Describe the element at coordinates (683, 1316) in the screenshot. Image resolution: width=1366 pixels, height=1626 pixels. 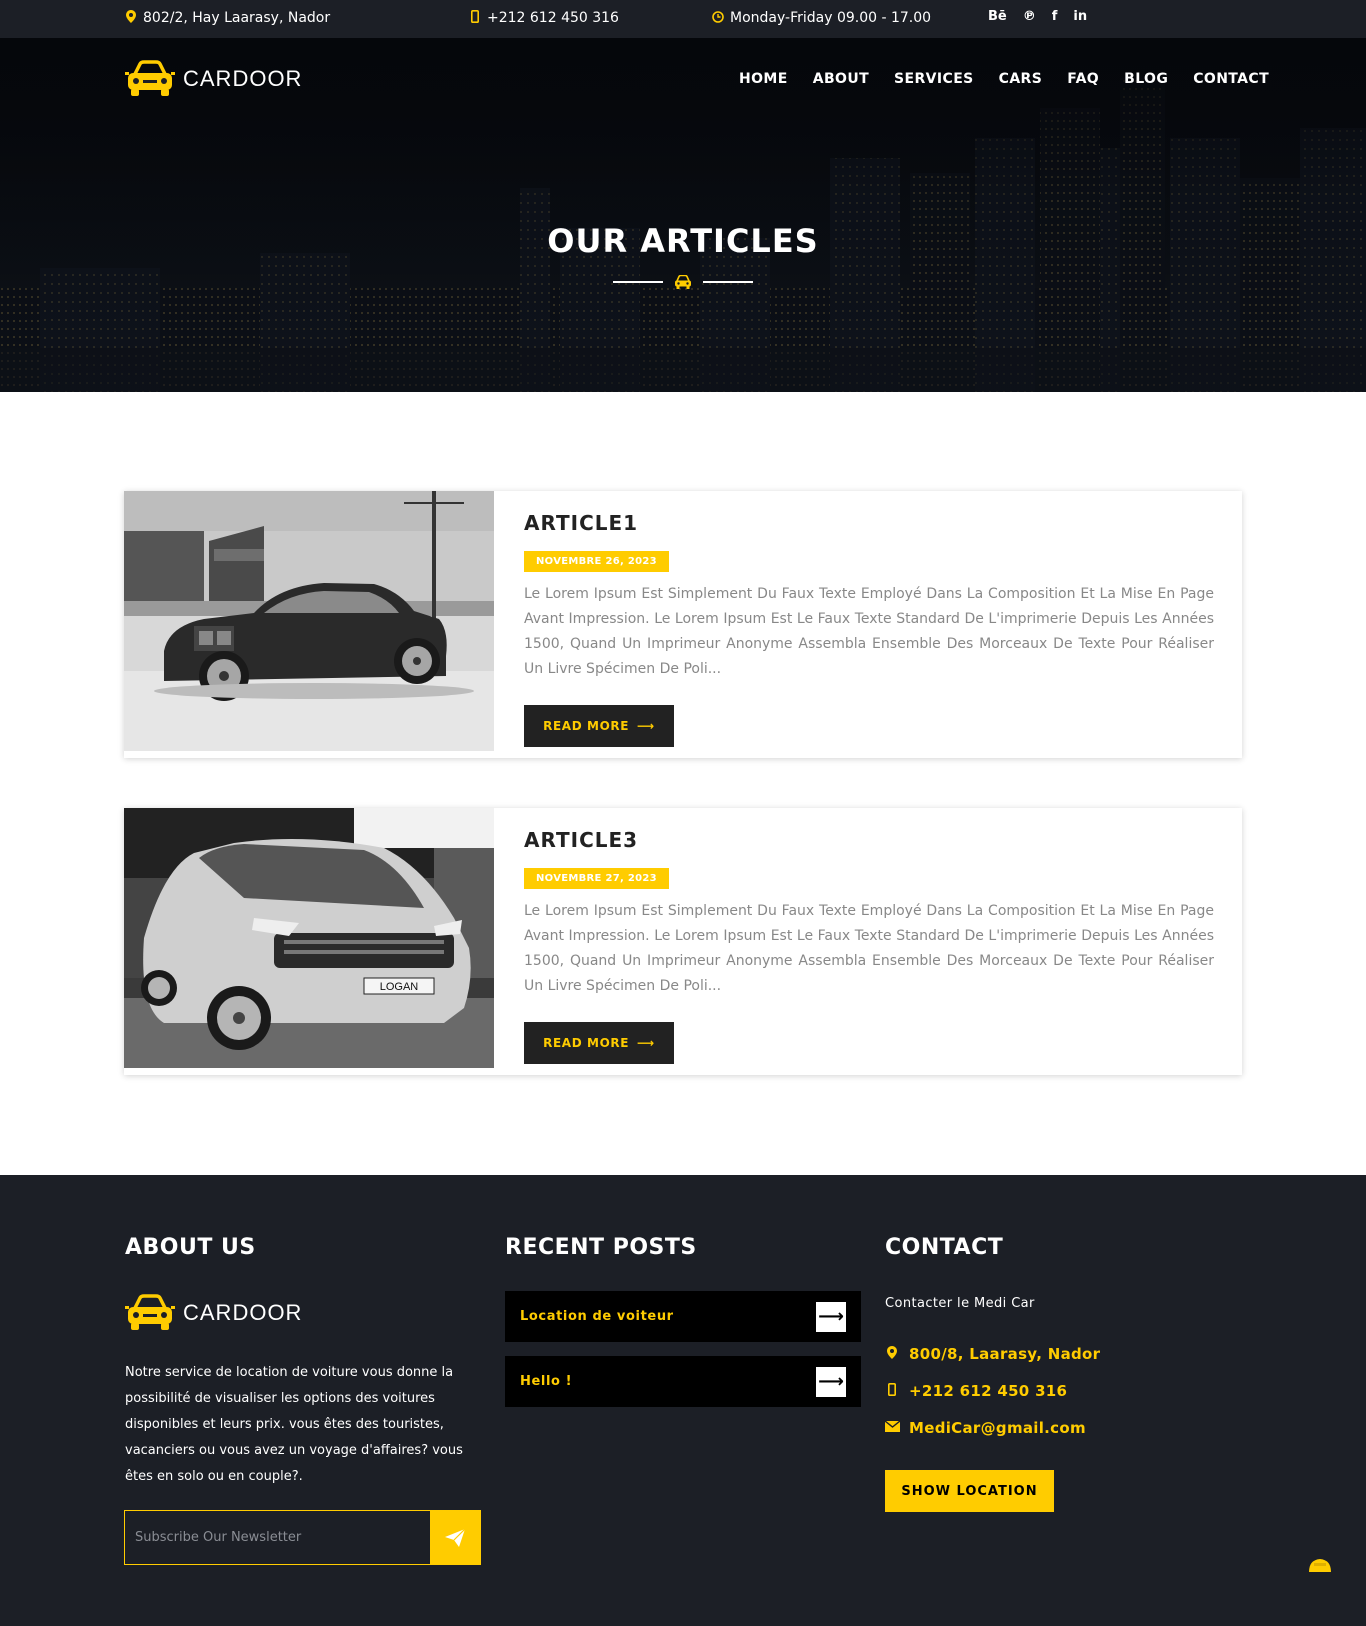
I see `recent-post-item: Location de voiteur ⟶` at that location.